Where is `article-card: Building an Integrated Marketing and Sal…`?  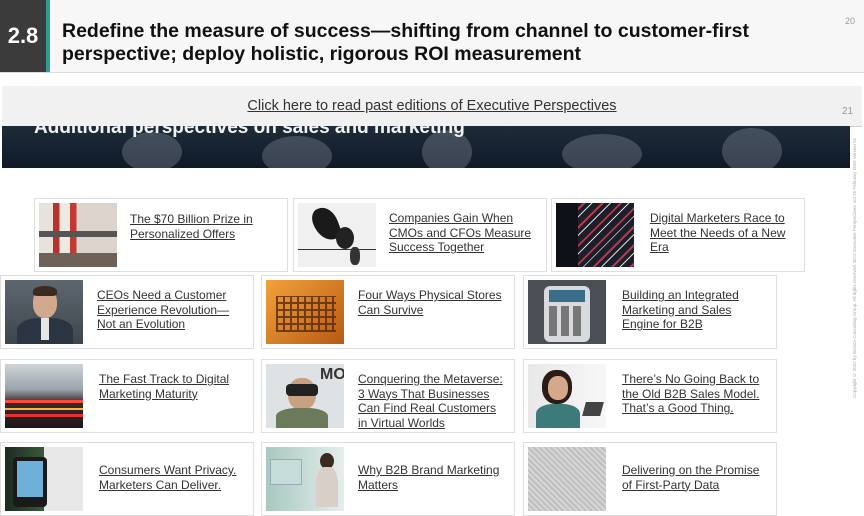
article-card: Building an Integrated Marketing and Sal… is located at coordinates (650, 312).